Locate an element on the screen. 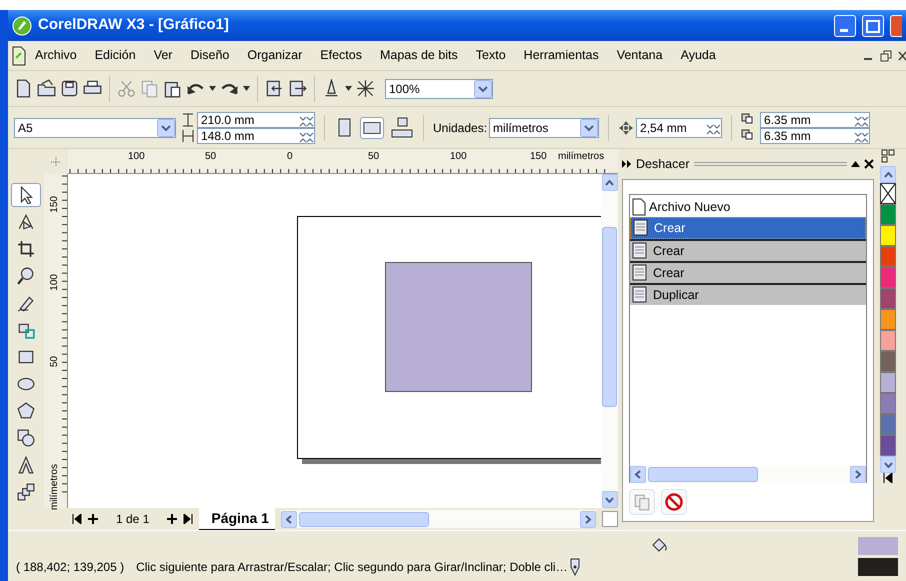  nudge-icon is located at coordinates (626, 128).